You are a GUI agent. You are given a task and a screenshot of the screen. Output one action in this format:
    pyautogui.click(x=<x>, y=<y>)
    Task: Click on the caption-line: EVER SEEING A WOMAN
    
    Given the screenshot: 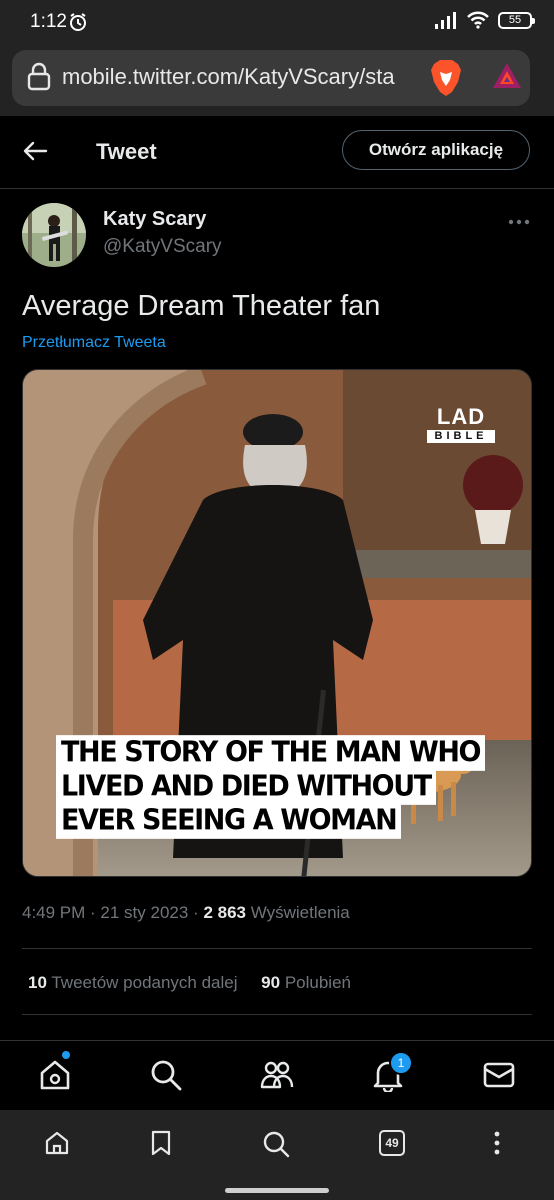 What is the action you would take?
    pyautogui.click(x=229, y=821)
    